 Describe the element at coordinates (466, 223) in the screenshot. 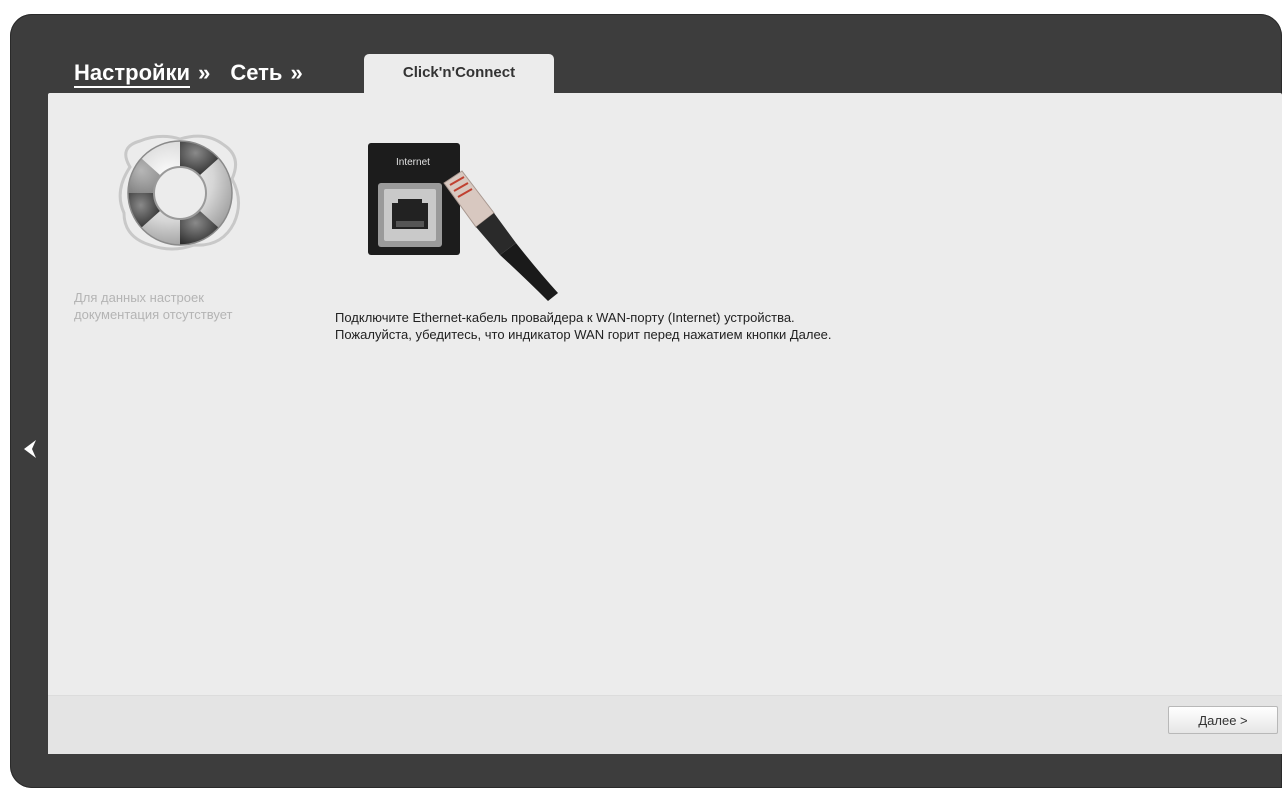

I see `ethernet-port-cable-icon: Internet` at that location.